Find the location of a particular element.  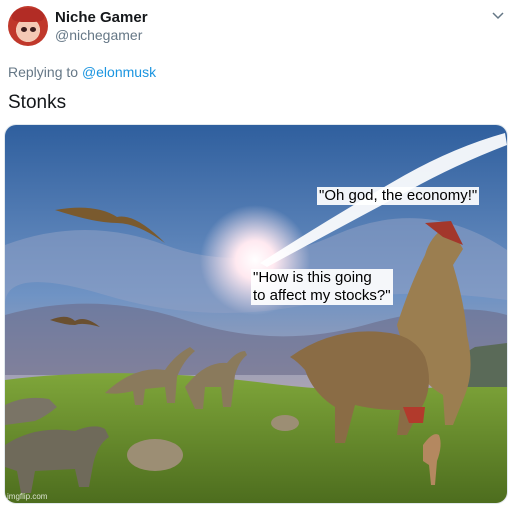

caption-meteor-line1: "How is this going is located at coordinates (312, 277).